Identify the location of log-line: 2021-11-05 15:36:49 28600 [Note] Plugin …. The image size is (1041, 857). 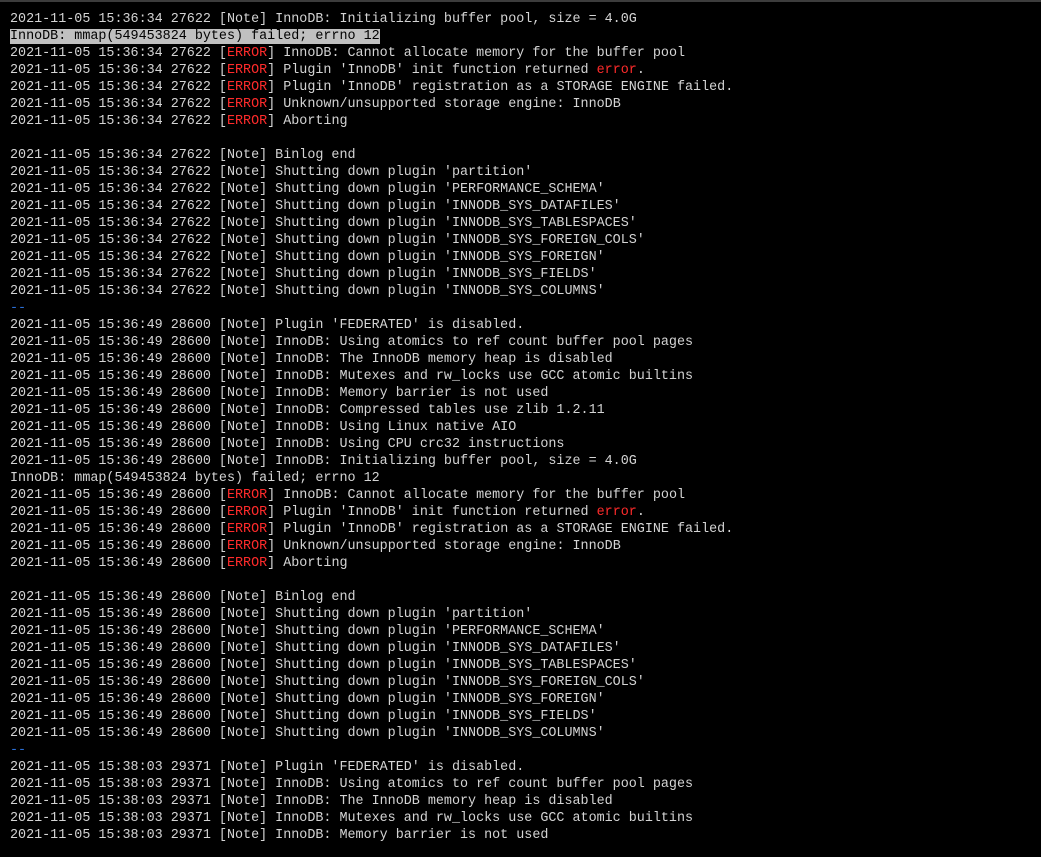
(525, 325).